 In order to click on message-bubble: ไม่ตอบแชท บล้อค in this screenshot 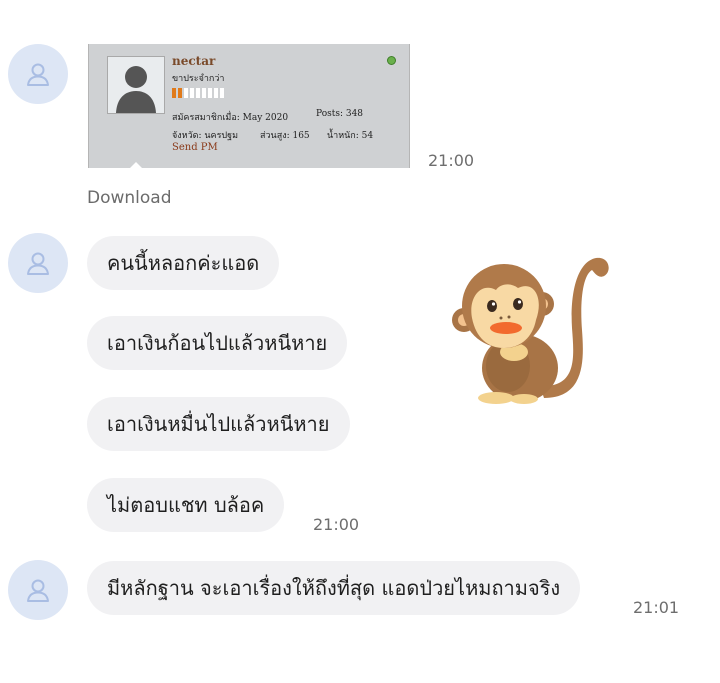, I will do `click(186, 505)`.